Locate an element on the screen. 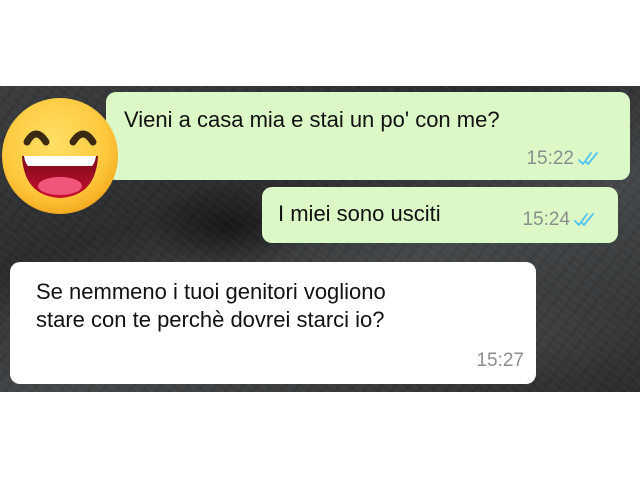 Image resolution: width=640 pixels, height=492 pixels. message-timestamp: 15:27 is located at coordinates (500, 360).